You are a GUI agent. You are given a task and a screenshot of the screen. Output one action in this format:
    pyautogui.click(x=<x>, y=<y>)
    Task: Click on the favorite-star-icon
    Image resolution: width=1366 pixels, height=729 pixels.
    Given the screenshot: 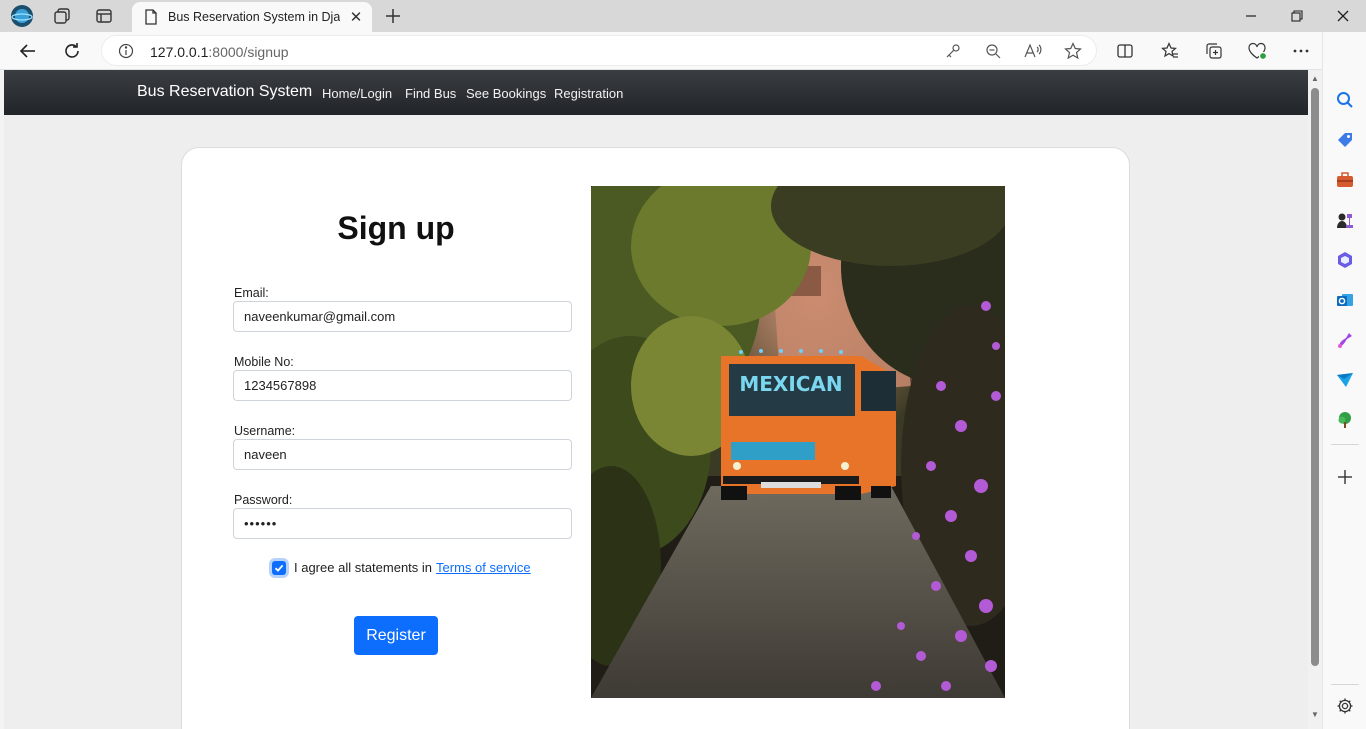 What is the action you would take?
    pyautogui.click(x=1073, y=51)
    